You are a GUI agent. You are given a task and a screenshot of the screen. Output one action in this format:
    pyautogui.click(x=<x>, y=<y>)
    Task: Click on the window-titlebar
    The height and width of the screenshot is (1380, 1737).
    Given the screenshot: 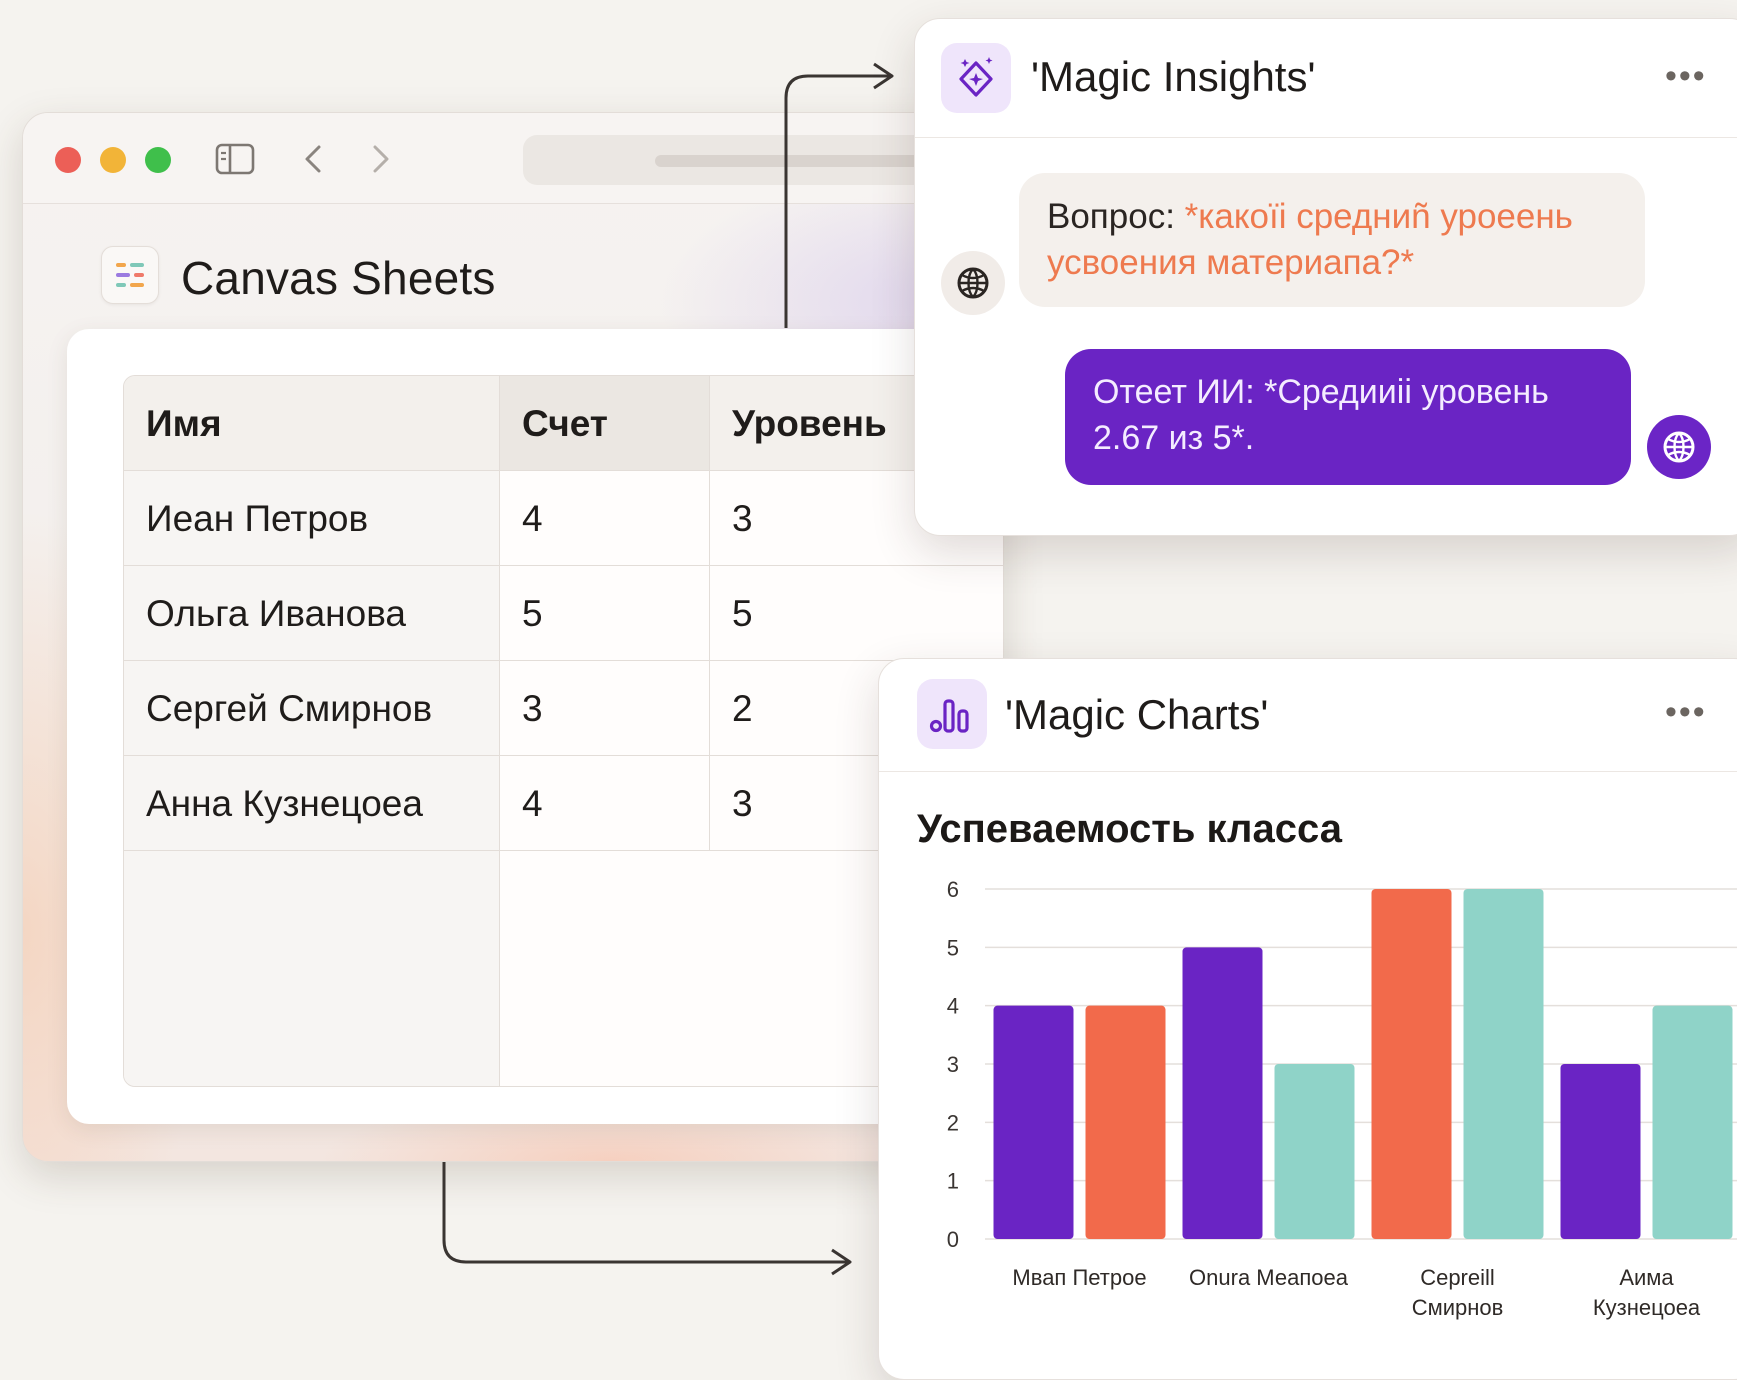 What is the action you would take?
    pyautogui.click(x=513, y=158)
    